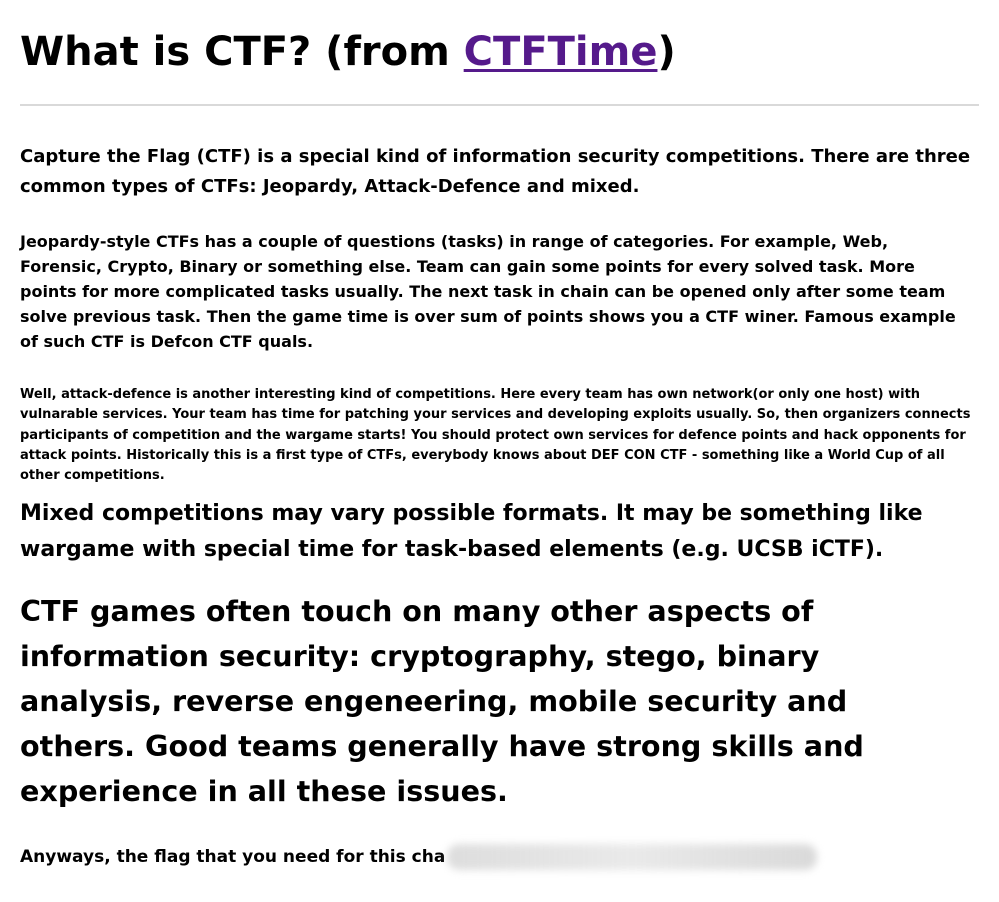  Describe the element at coordinates (561, 52) in the screenshot. I see `ctftime-link: CTFTime` at that location.